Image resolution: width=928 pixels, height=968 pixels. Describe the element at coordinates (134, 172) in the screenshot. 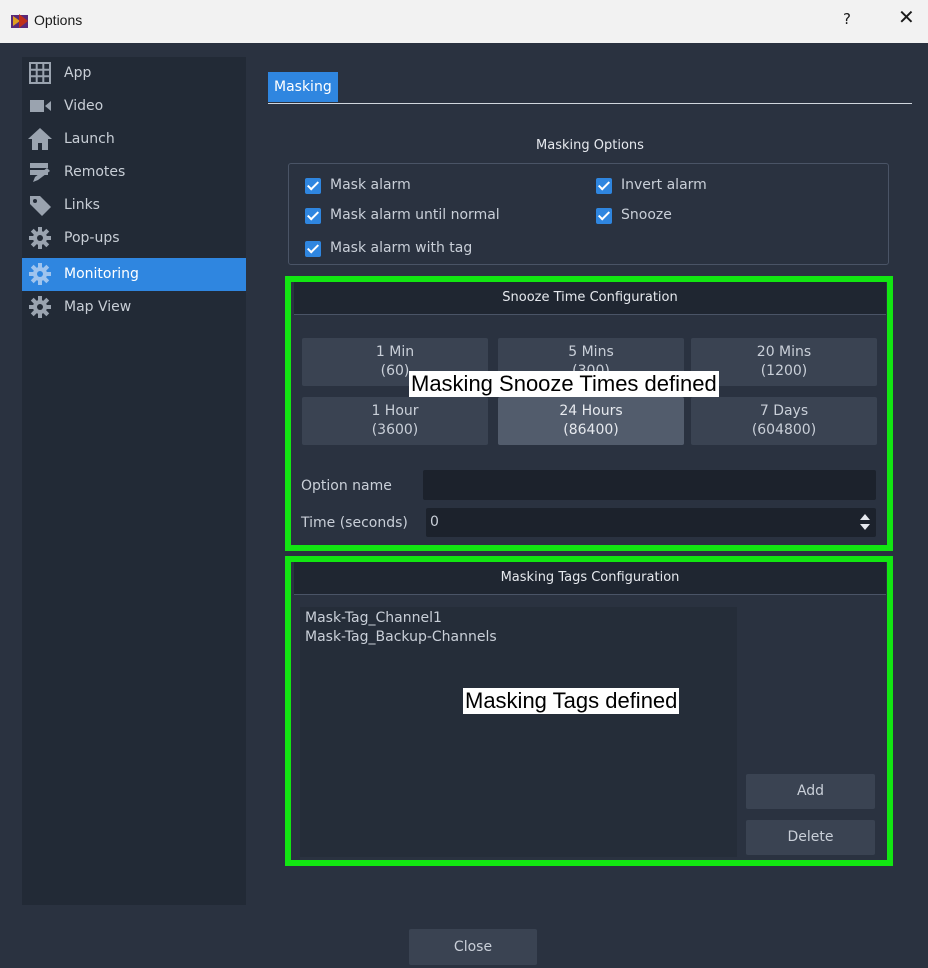

I see `sidebar-item-remotes: Remotes` at that location.